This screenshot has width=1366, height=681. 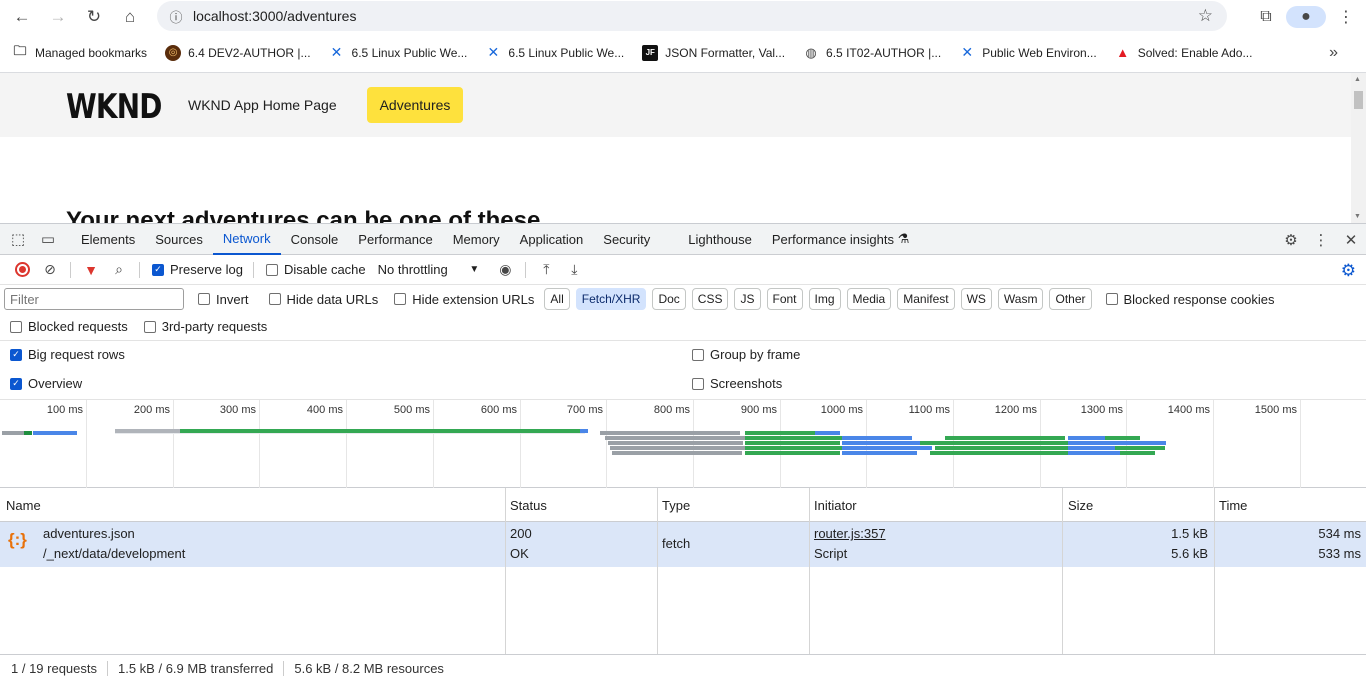 I want to click on hide-extension-urls-checkbox: Hide extension URLs, so click(x=464, y=299).